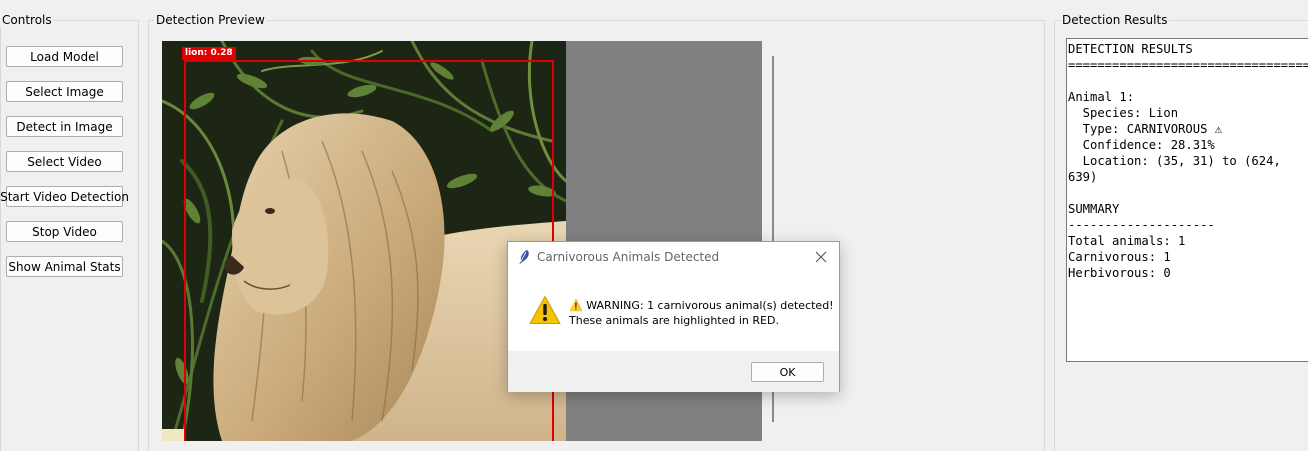  Describe the element at coordinates (787, 372) in the screenshot. I see `ok-button: OK` at that location.